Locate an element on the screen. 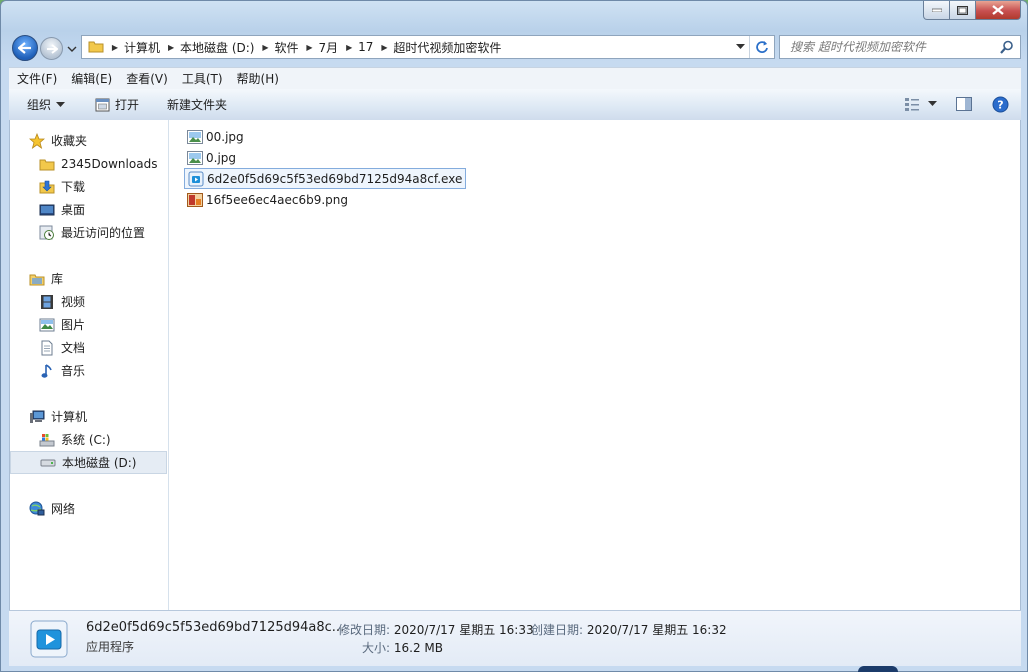 This screenshot has width=1028, height=672. nav-network: 网络 is located at coordinates (88, 508).